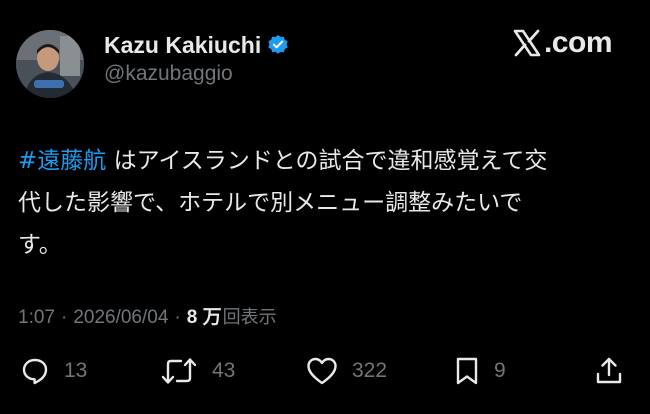 The width and height of the screenshot is (650, 414). I want to click on reply-icon, so click(35, 371).